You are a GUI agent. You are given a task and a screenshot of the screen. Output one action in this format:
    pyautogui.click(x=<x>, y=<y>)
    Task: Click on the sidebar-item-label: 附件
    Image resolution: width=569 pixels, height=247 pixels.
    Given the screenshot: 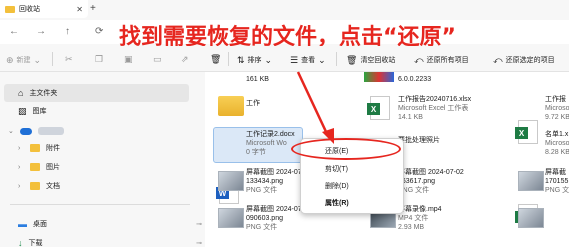 What is the action you would take?
    pyautogui.click(x=53, y=148)
    